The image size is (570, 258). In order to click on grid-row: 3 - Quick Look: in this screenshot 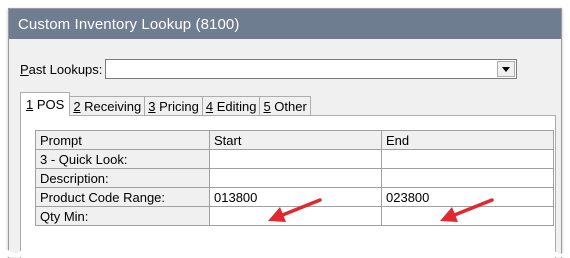, I will do `click(294, 159)`.